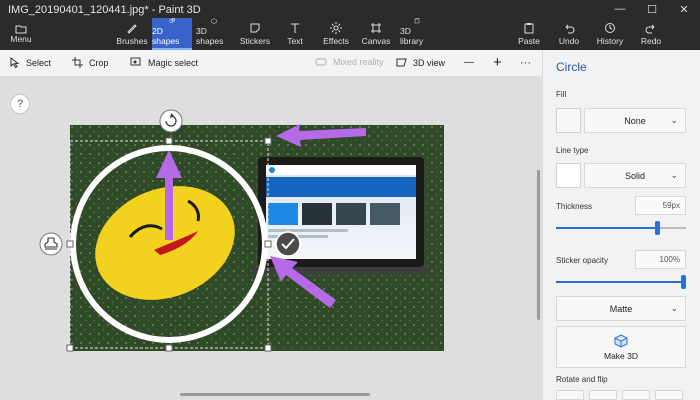 The image size is (700, 400). I want to click on thickness-slider-fill, so click(606, 228).